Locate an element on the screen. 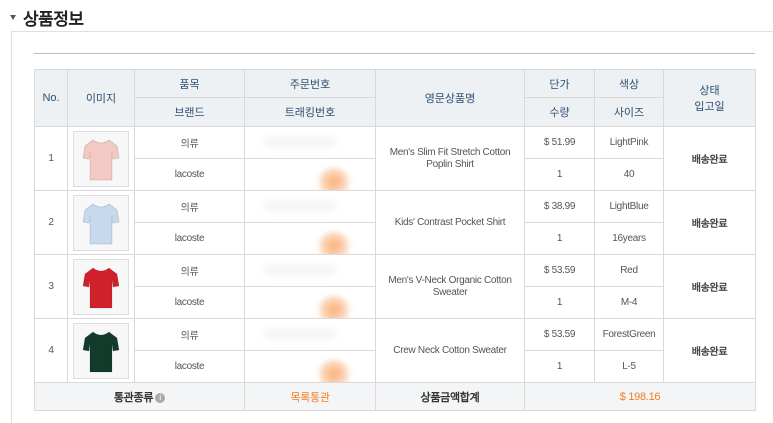  header-status: 상태 is located at coordinates (709, 91).